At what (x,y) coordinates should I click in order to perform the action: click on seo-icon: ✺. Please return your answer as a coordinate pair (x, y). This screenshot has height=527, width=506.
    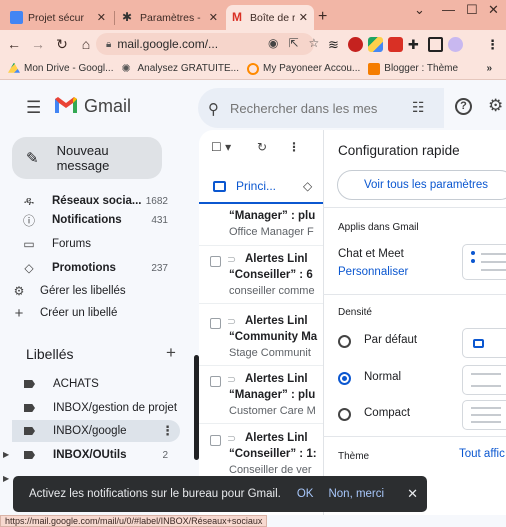
    Looking at the image, I should click on (126, 68).